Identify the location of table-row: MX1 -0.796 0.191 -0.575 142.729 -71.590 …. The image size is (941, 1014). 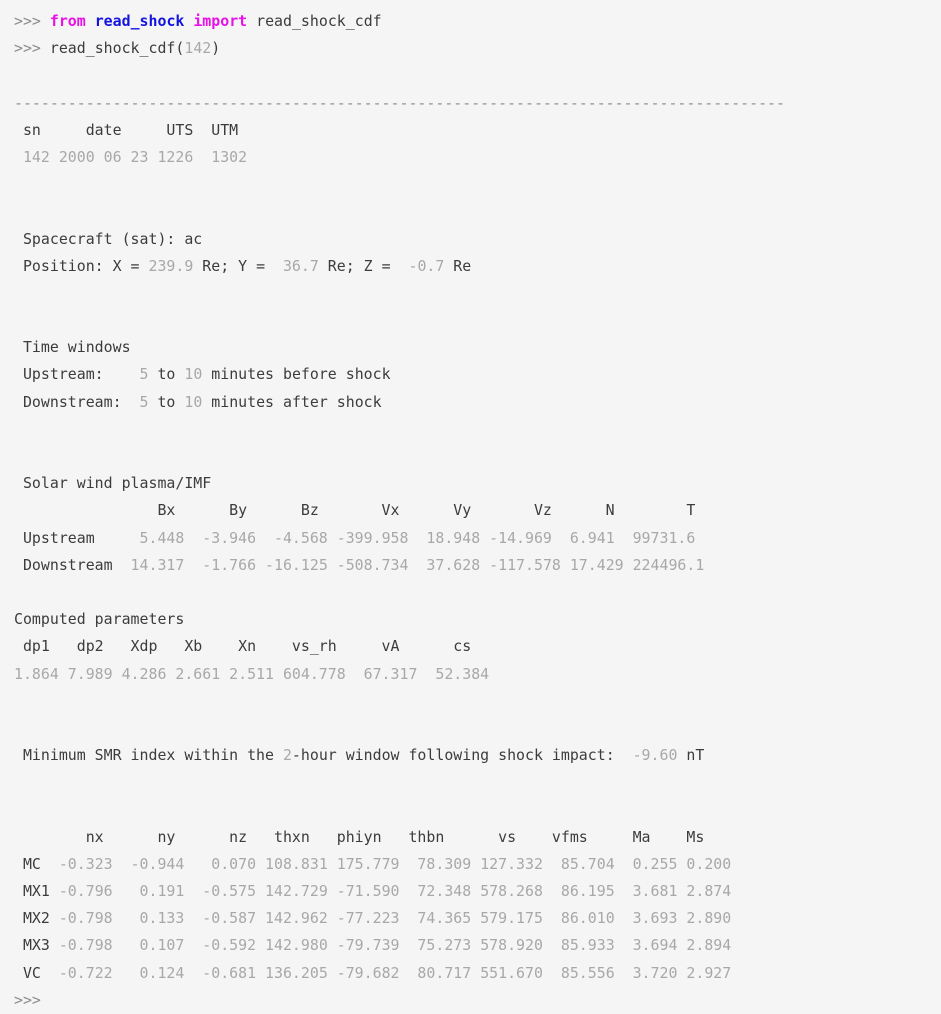
(477, 891).